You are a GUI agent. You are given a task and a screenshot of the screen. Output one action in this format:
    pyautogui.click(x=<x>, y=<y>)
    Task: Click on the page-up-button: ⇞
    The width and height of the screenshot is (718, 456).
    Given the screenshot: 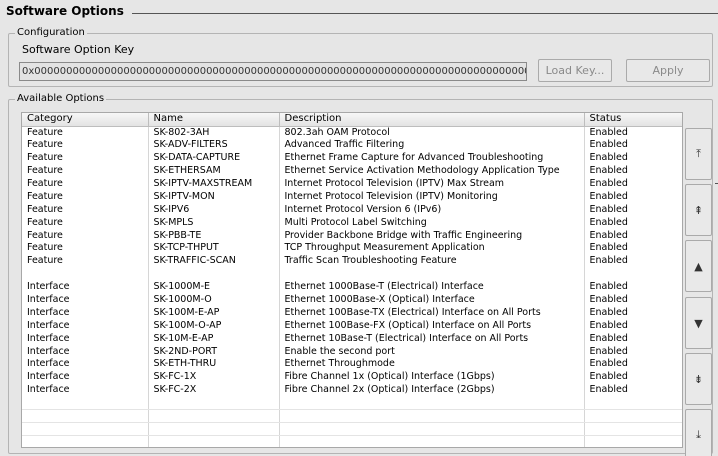 What is the action you would take?
    pyautogui.click(x=698, y=210)
    